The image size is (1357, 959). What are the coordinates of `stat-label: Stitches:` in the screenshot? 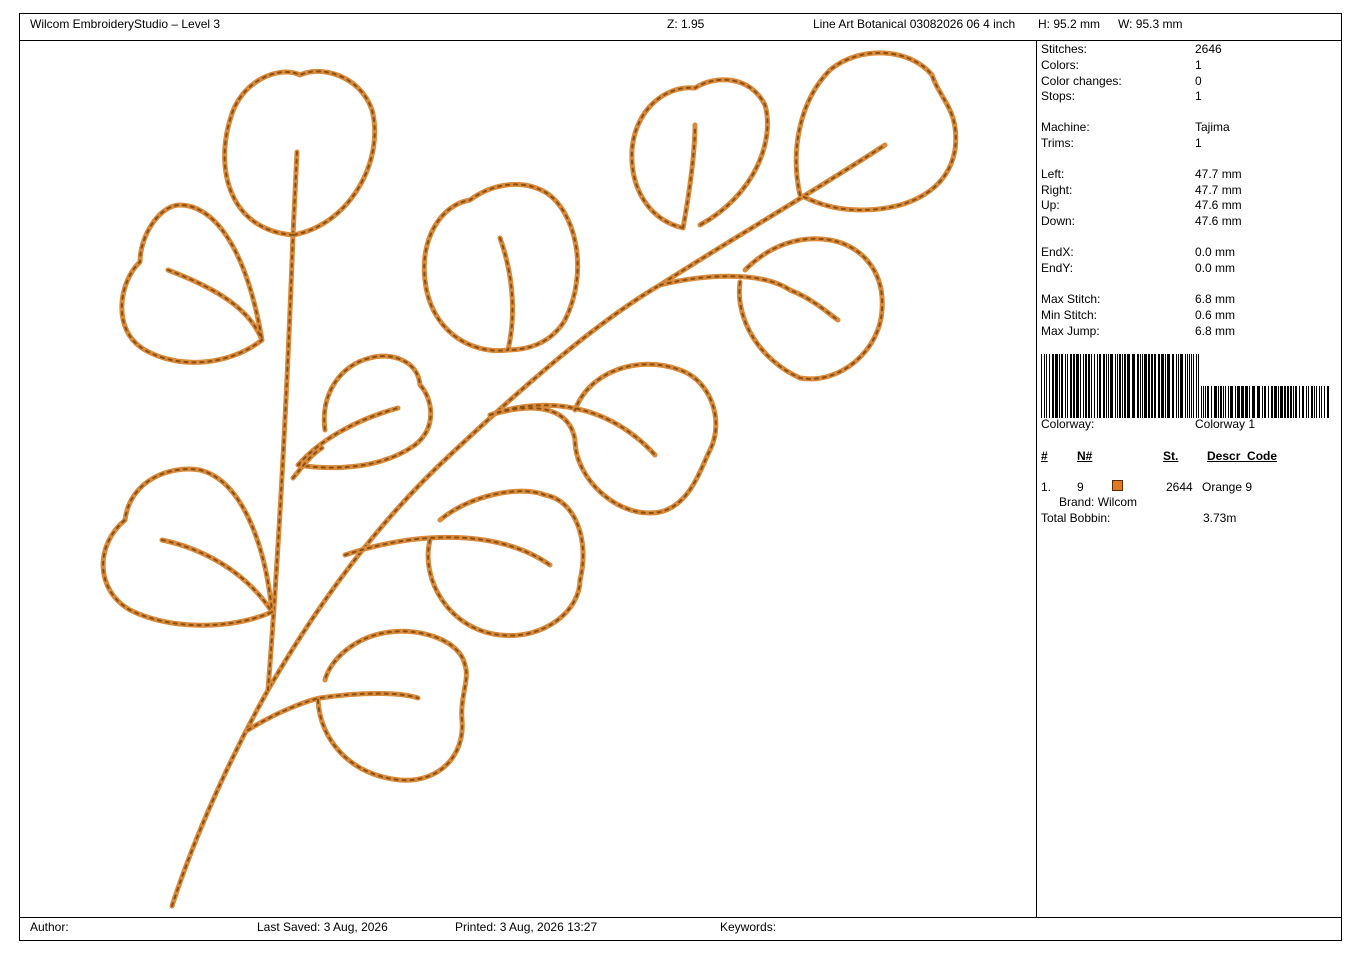 It's located at (1064, 49).